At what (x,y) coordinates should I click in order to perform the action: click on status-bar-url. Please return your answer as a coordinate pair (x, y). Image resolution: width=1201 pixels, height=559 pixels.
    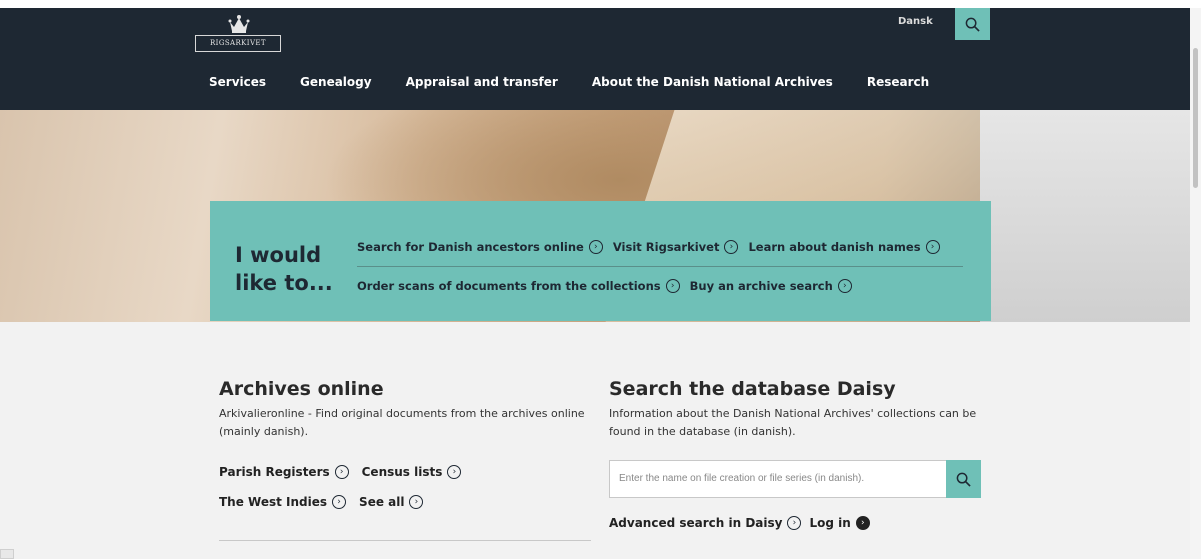
    Looking at the image, I should click on (7, 554).